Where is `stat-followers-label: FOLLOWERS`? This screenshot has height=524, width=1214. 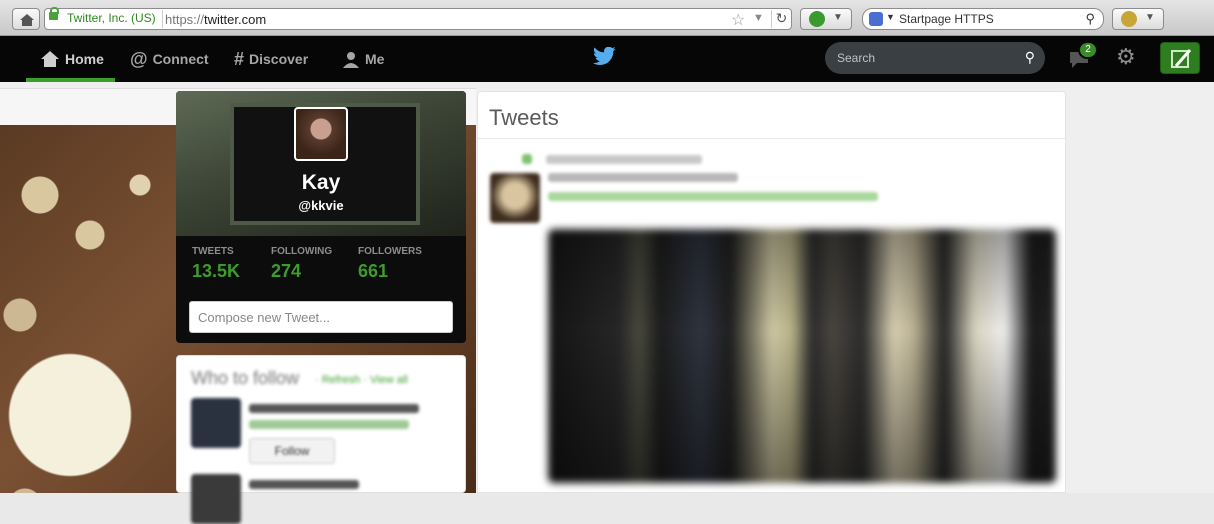
stat-followers-label: FOLLOWERS is located at coordinates (390, 251).